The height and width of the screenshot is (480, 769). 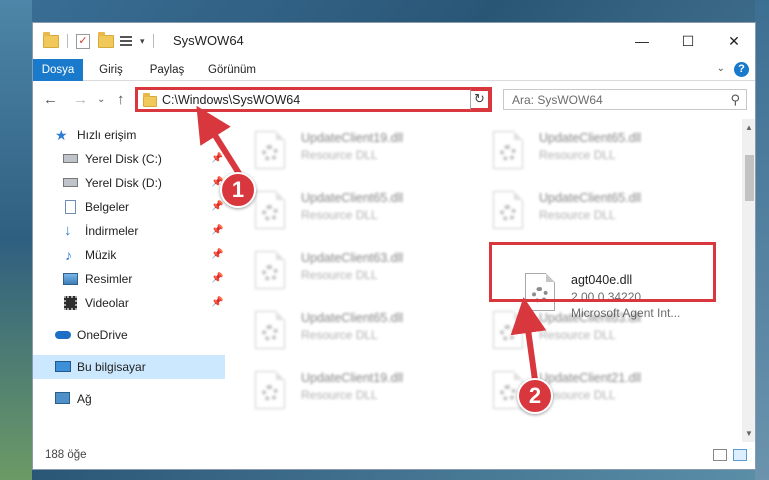 I want to click on annotation-marker-1: 1, so click(x=238, y=190).